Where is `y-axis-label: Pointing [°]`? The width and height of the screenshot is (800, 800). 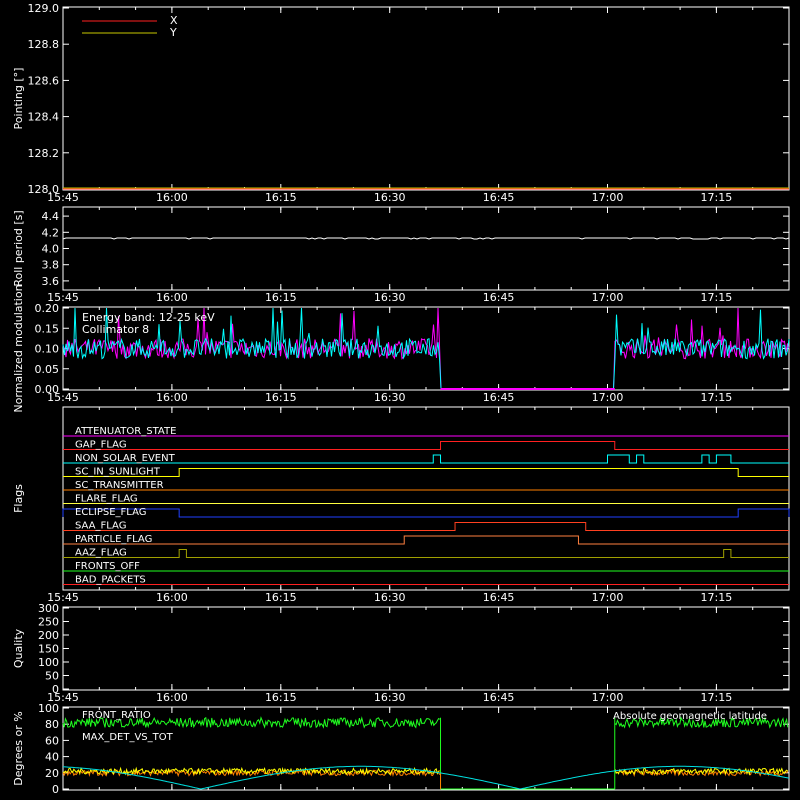
y-axis-label: Pointing [°] is located at coordinates (18, 99).